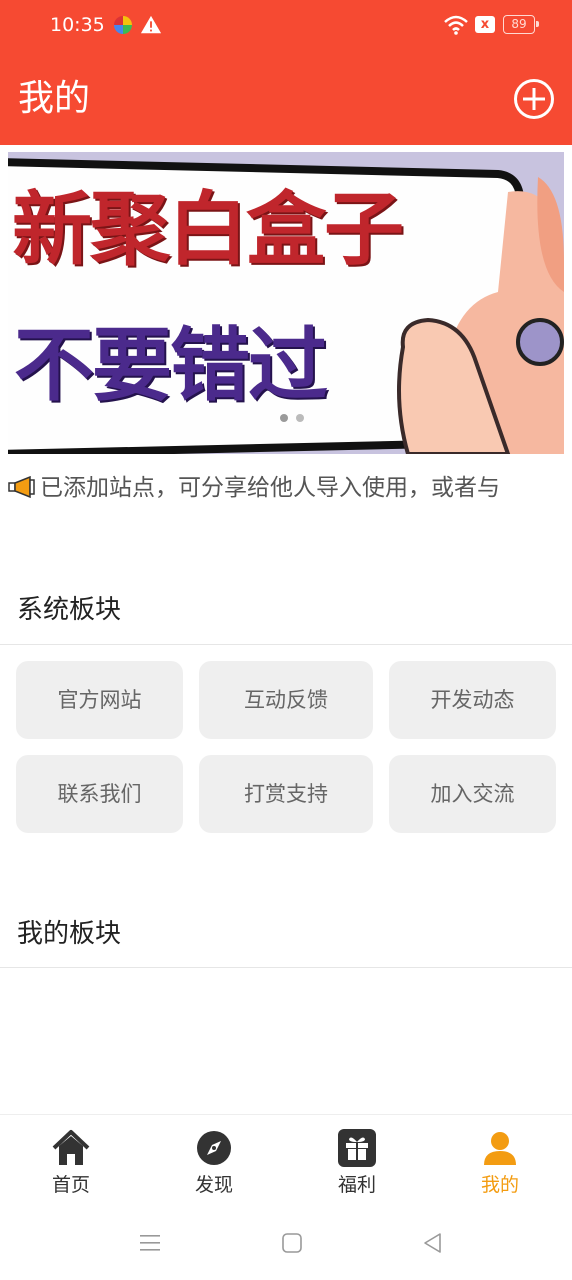  I want to click on status-bar: 10:35 x 89, so click(286, 26).